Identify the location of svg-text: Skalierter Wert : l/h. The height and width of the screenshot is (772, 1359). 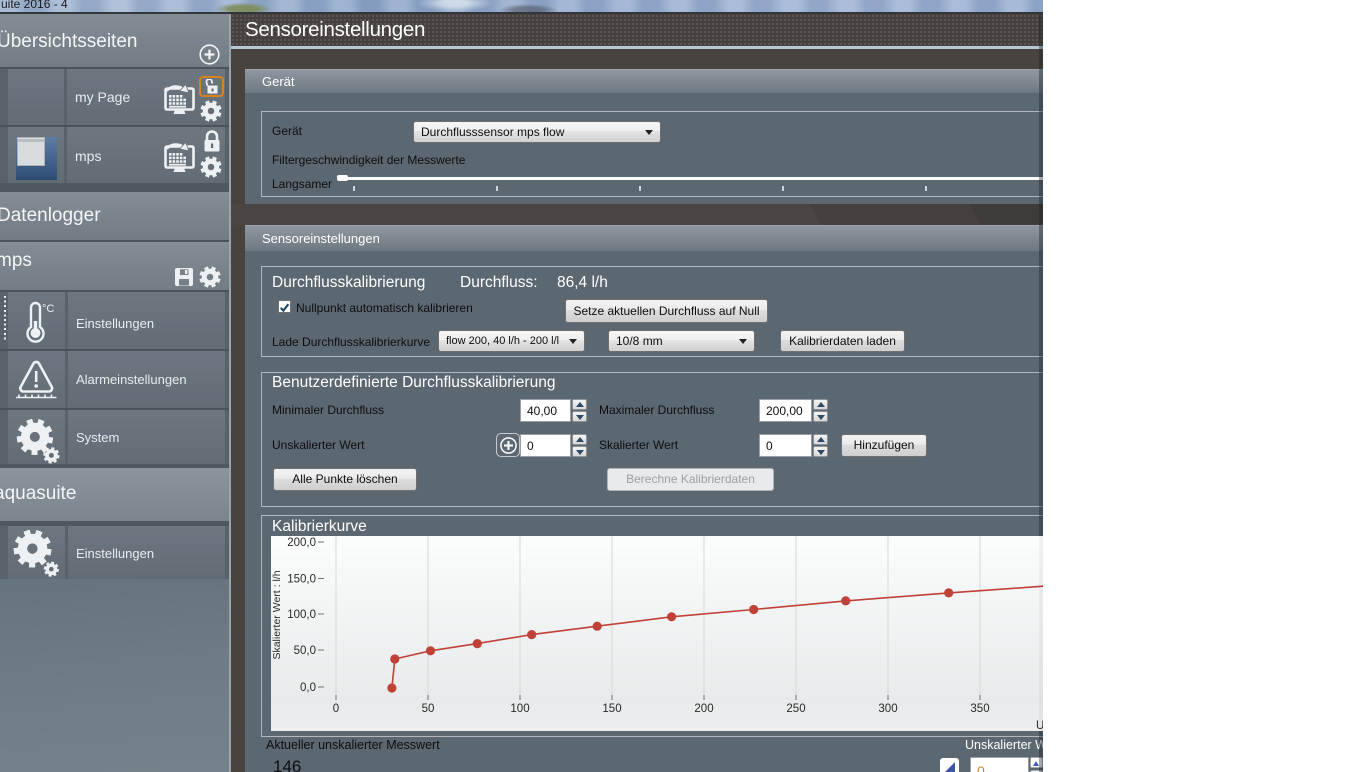
(277, 614).